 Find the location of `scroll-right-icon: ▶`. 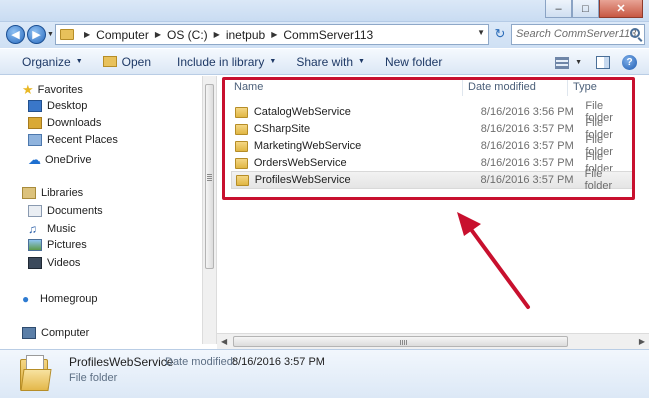

scroll-right-icon: ▶ is located at coordinates (642, 341).